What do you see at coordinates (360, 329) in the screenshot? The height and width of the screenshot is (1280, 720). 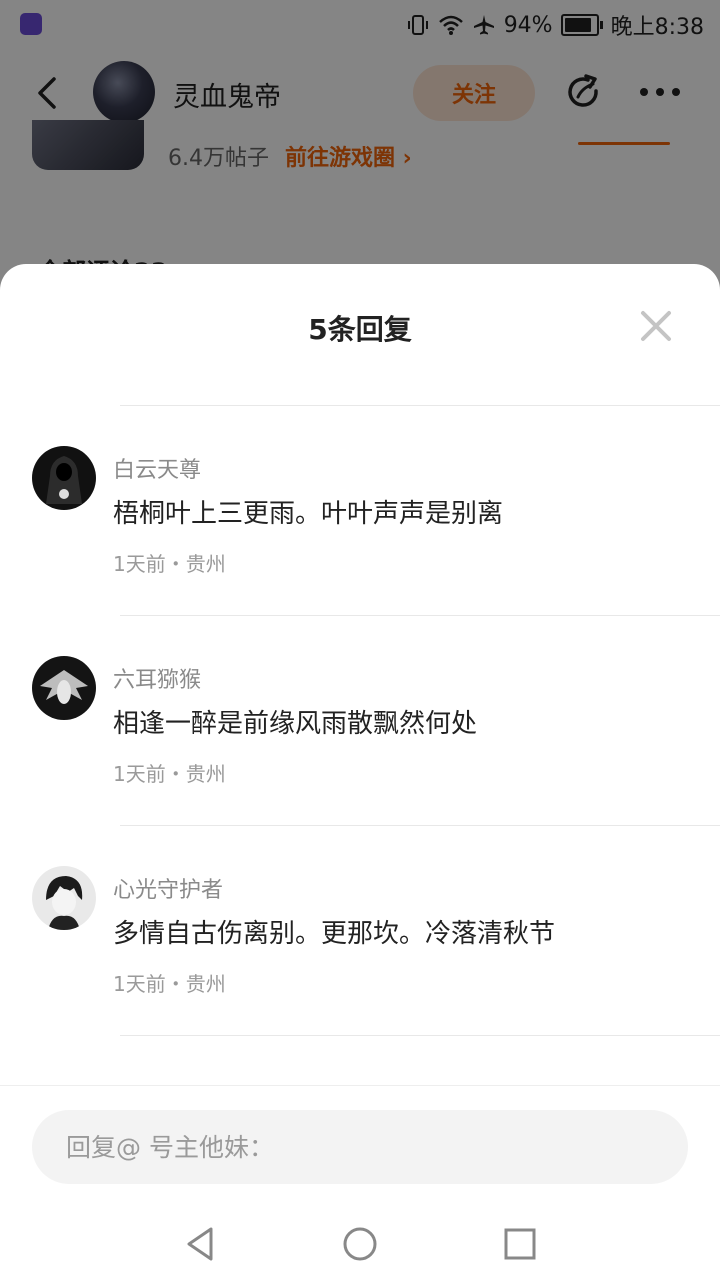 I see `sheet-title: 5条回复` at bounding box center [360, 329].